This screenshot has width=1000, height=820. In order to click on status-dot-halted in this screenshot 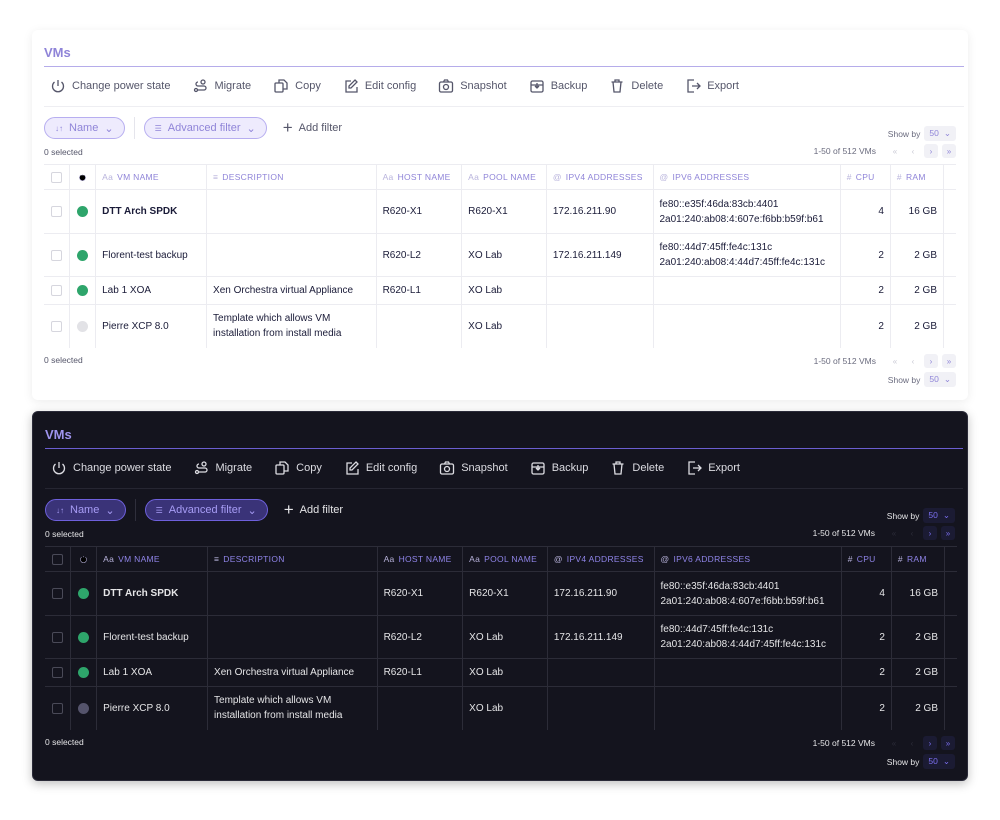, I will do `click(83, 326)`.